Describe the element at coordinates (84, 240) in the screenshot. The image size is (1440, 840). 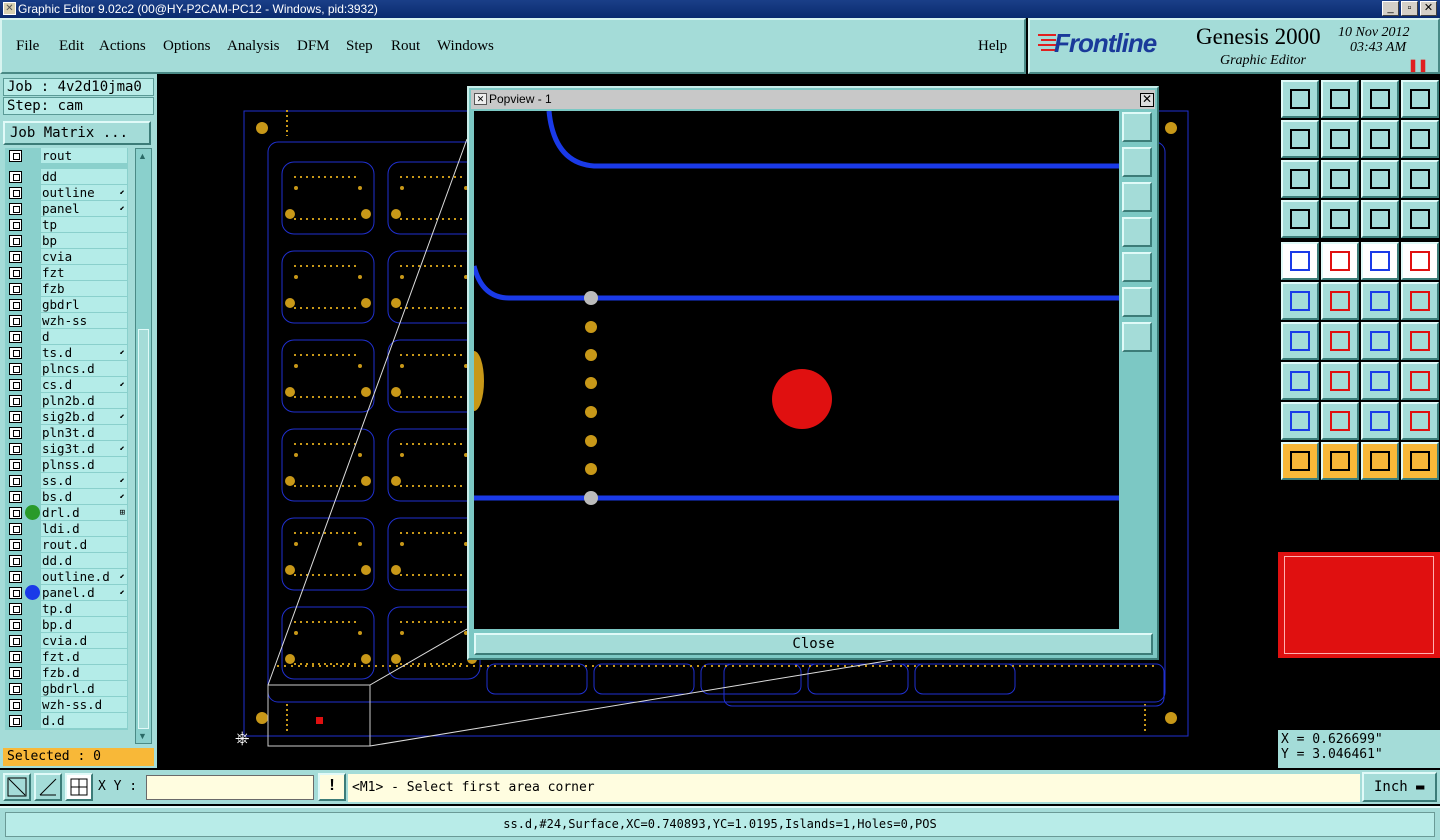
I see `layer-name: bp` at that location.